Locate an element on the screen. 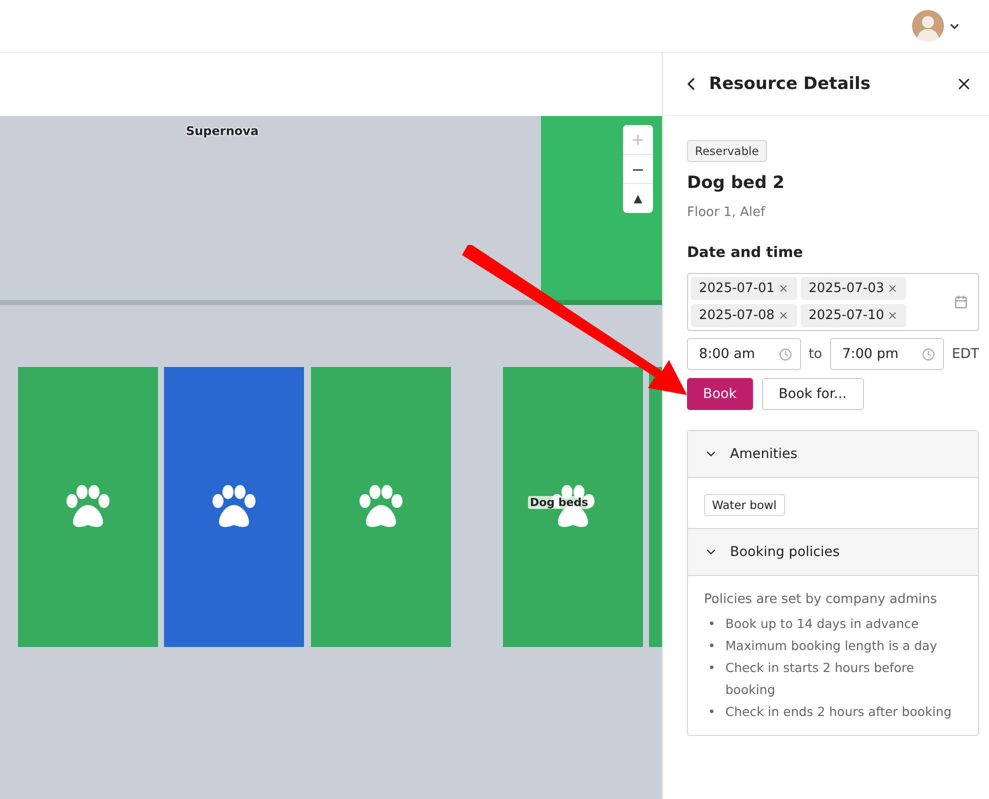 This screenshot has height=799, width=989. area-label: Dog beds is located at coordinates (559, 502).